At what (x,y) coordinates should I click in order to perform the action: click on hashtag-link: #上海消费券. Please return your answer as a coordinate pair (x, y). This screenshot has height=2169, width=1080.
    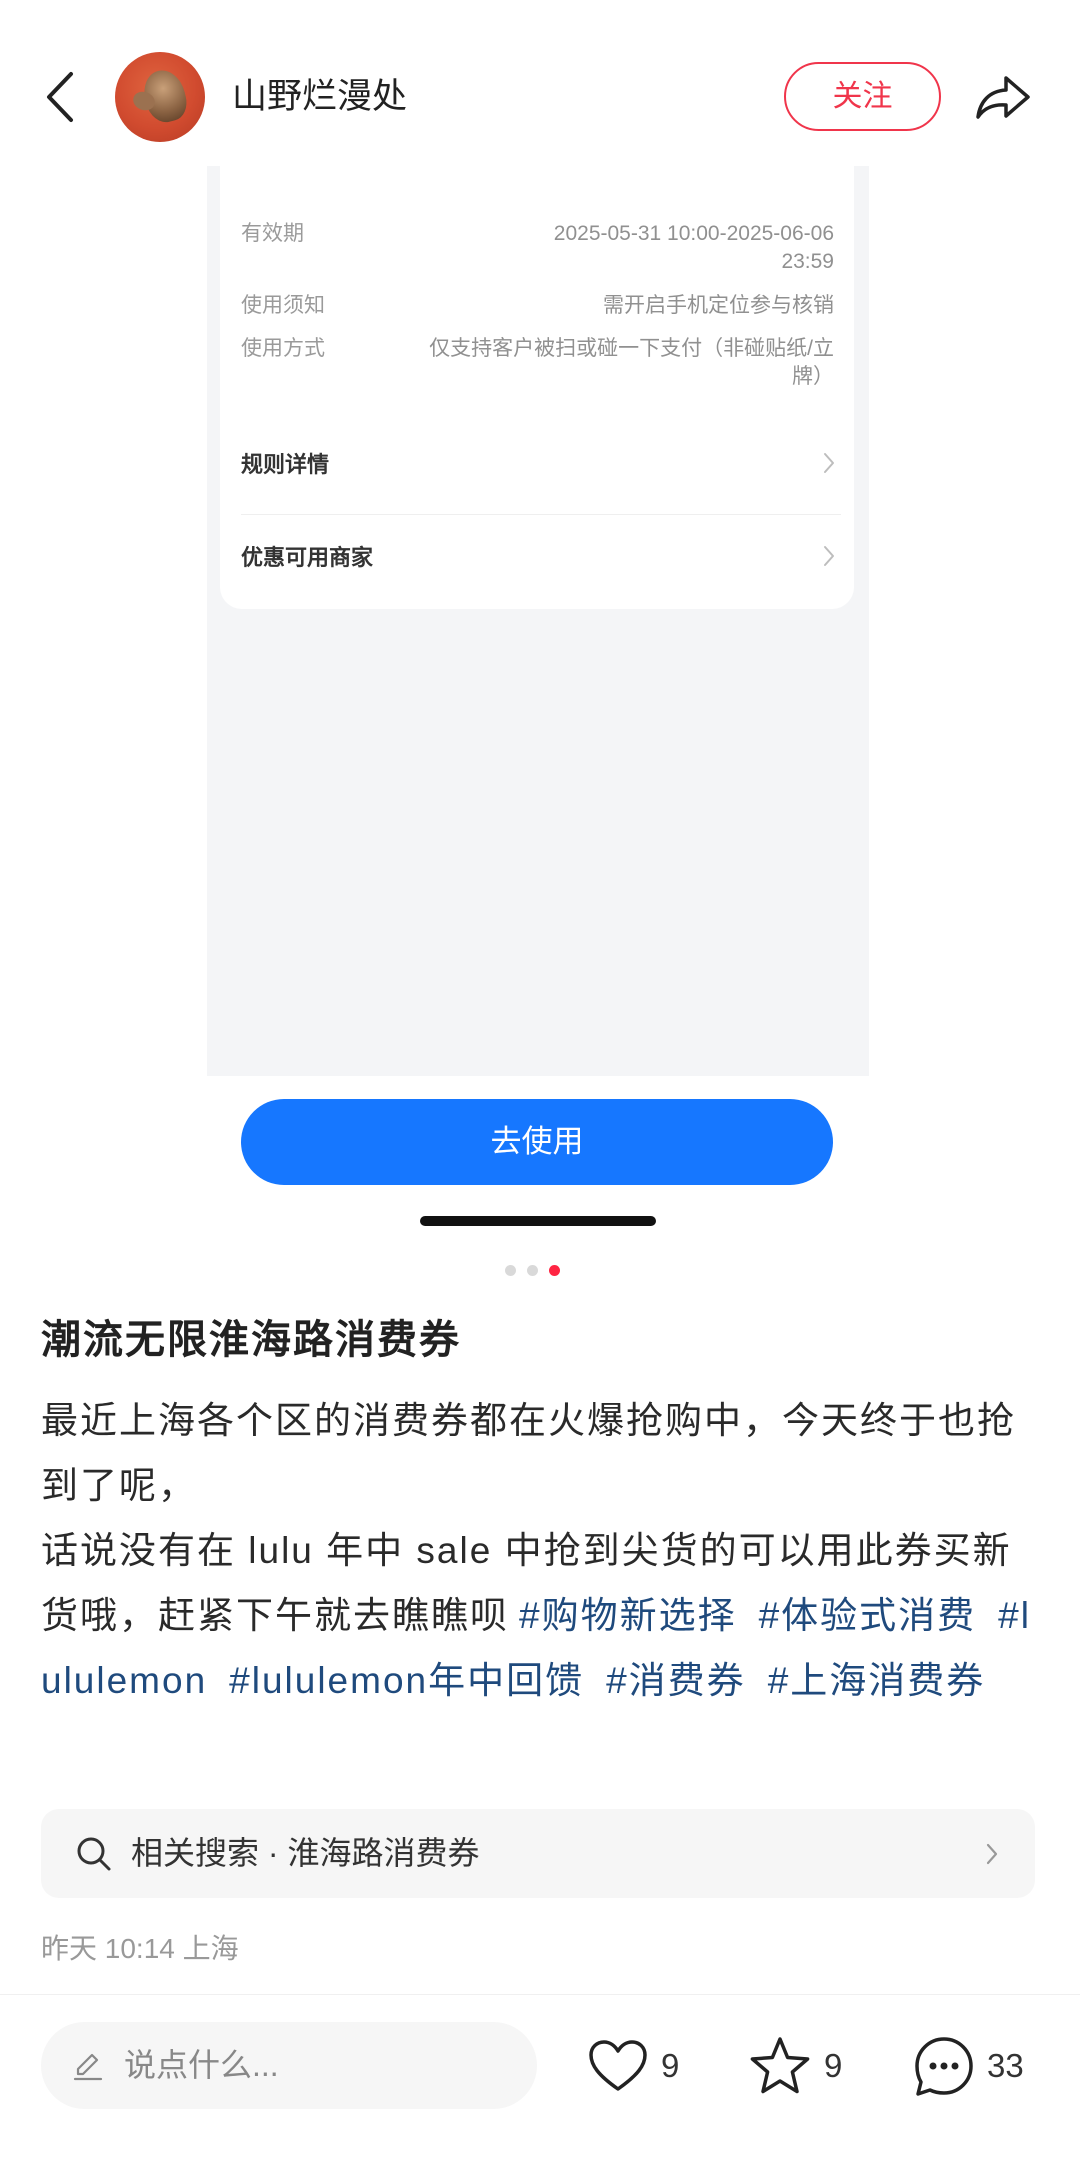
    Looking at the image, I should click on (877, 1680).